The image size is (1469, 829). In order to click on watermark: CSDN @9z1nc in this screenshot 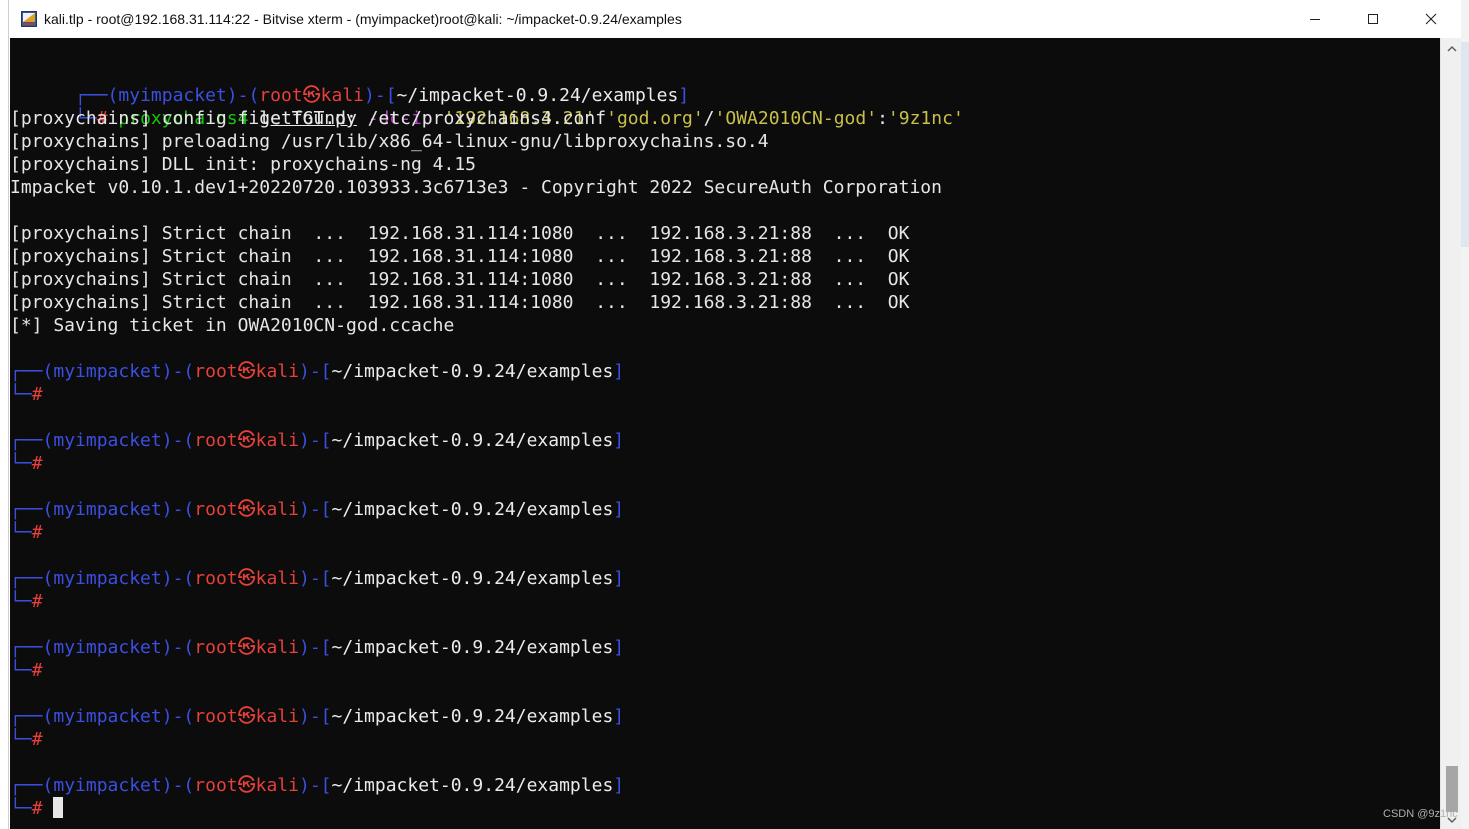, I will do `click(1420, 814)`.